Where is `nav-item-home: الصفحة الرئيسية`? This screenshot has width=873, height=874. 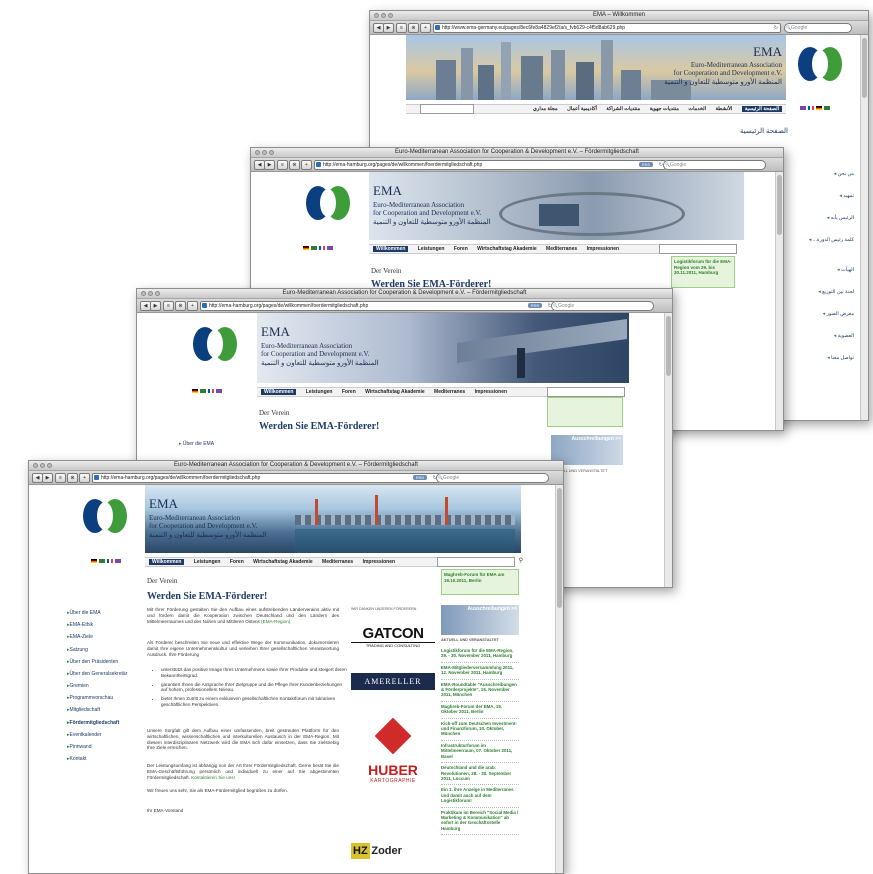
nav-item-home: الصفحة الرئيسية is located at coordinates (761, 109).